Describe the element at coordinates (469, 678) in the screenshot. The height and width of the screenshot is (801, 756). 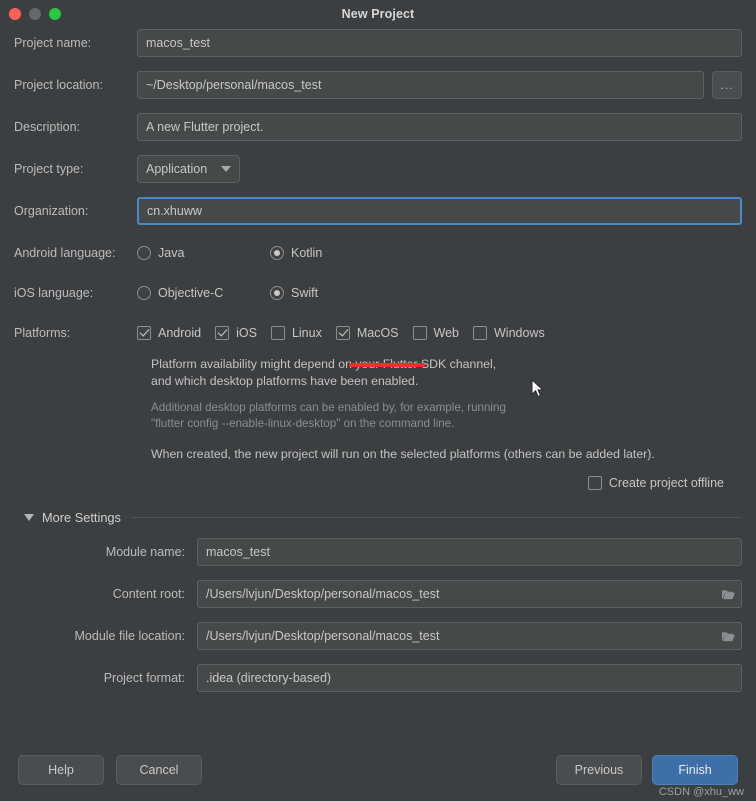
I see `project-format-select: .idea (directory-based)` at that location.